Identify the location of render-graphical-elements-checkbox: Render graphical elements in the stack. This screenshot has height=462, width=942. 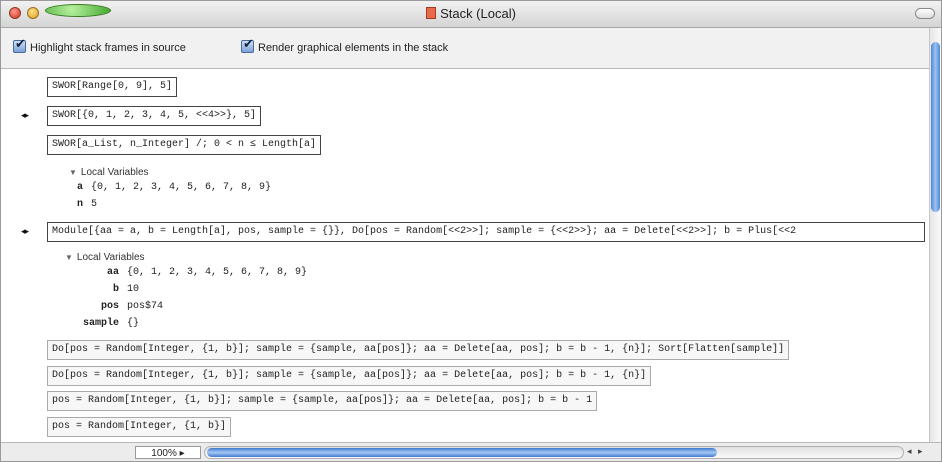
(345, 46).